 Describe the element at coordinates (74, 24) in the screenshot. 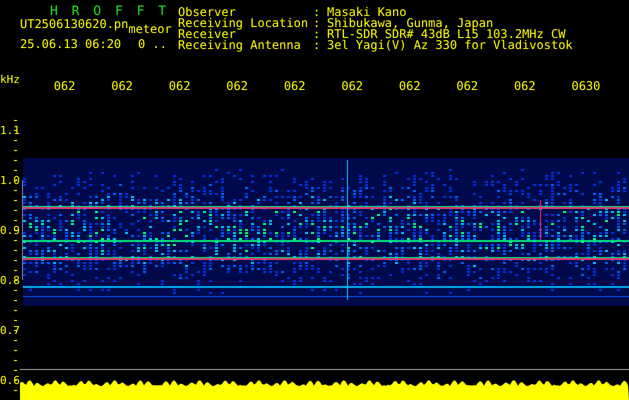

I see `file-name: UT2506130620.pn` at that location.